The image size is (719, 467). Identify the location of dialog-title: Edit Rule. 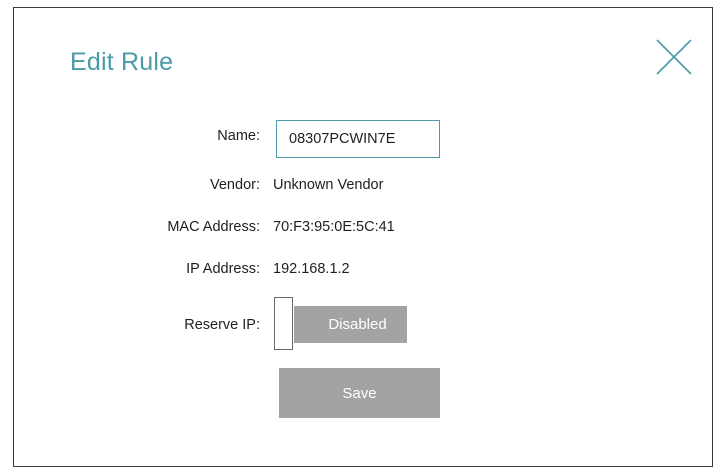
(122, 62).